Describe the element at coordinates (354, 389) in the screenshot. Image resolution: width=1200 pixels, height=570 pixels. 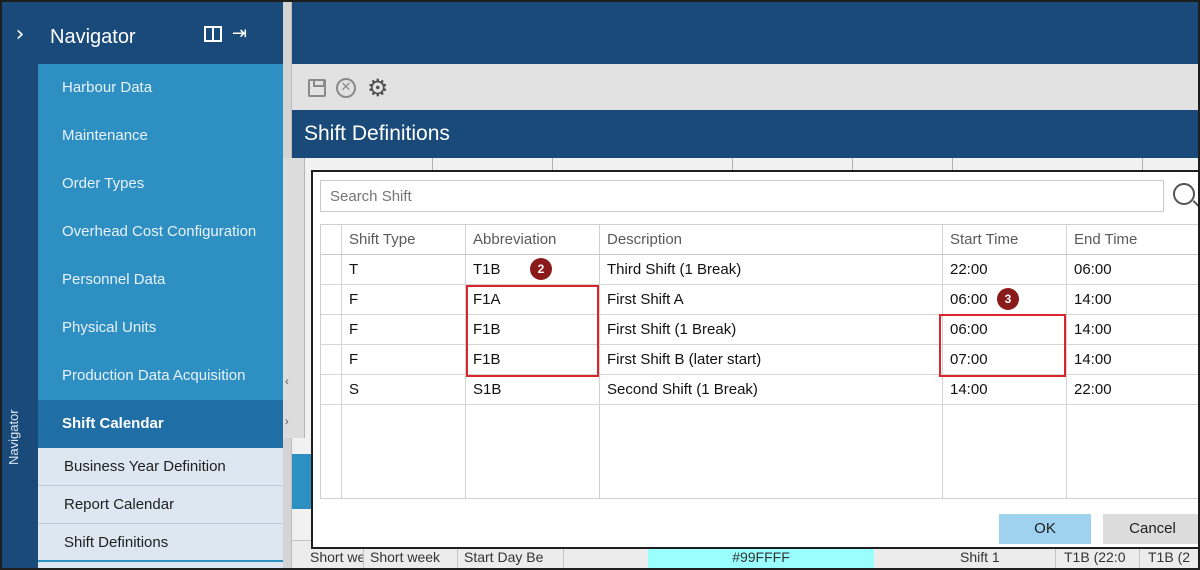
I see `cell-shift-type: S` at that location.